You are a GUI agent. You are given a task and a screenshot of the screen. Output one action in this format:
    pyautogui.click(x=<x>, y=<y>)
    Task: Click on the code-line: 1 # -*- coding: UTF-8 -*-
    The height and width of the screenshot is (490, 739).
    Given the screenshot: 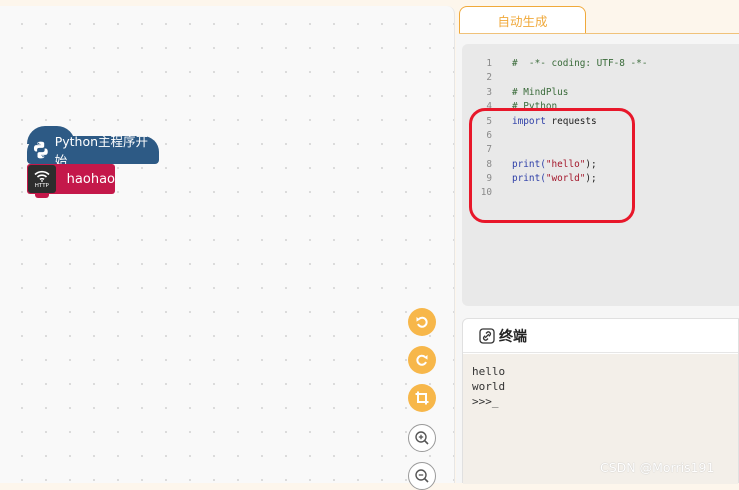 What is the action you would take?
    pyautogui.click(x=554, y=63)
    